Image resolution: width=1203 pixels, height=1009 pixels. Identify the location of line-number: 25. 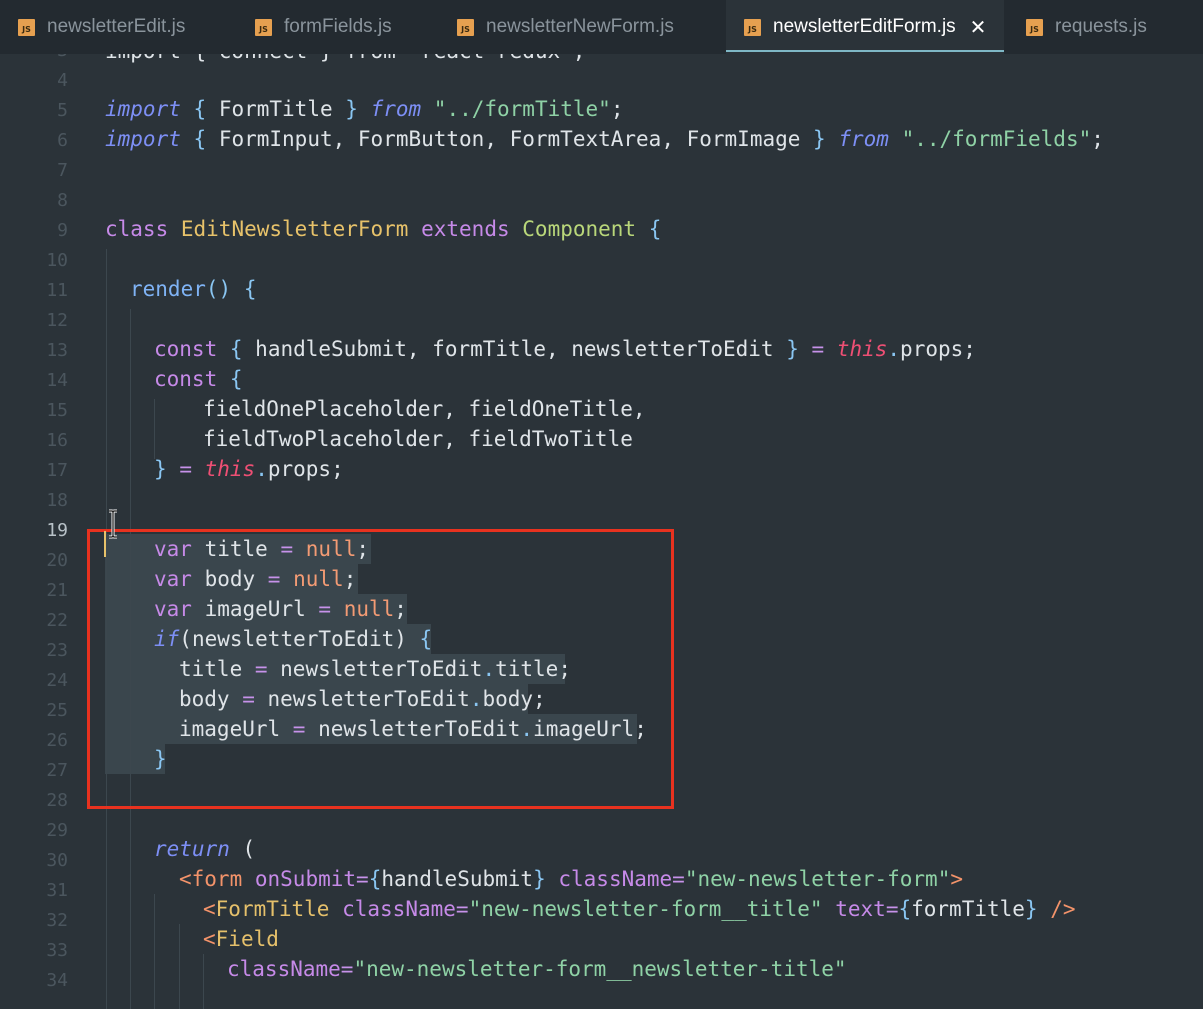
(57, 710).